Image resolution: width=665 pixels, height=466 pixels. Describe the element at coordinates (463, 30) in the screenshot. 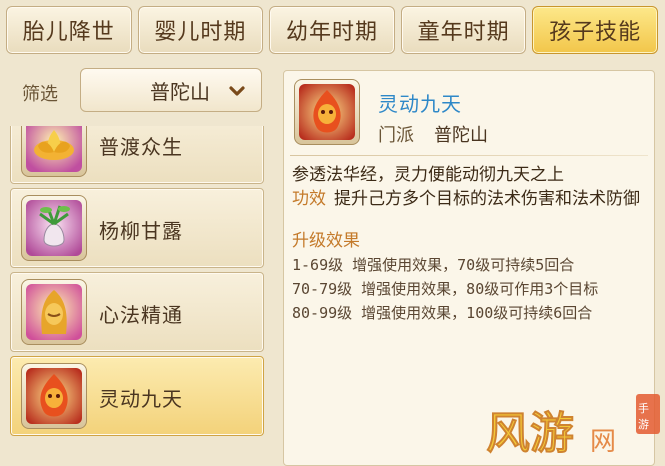

I see `tab-childhood: 童年时期` at that location.